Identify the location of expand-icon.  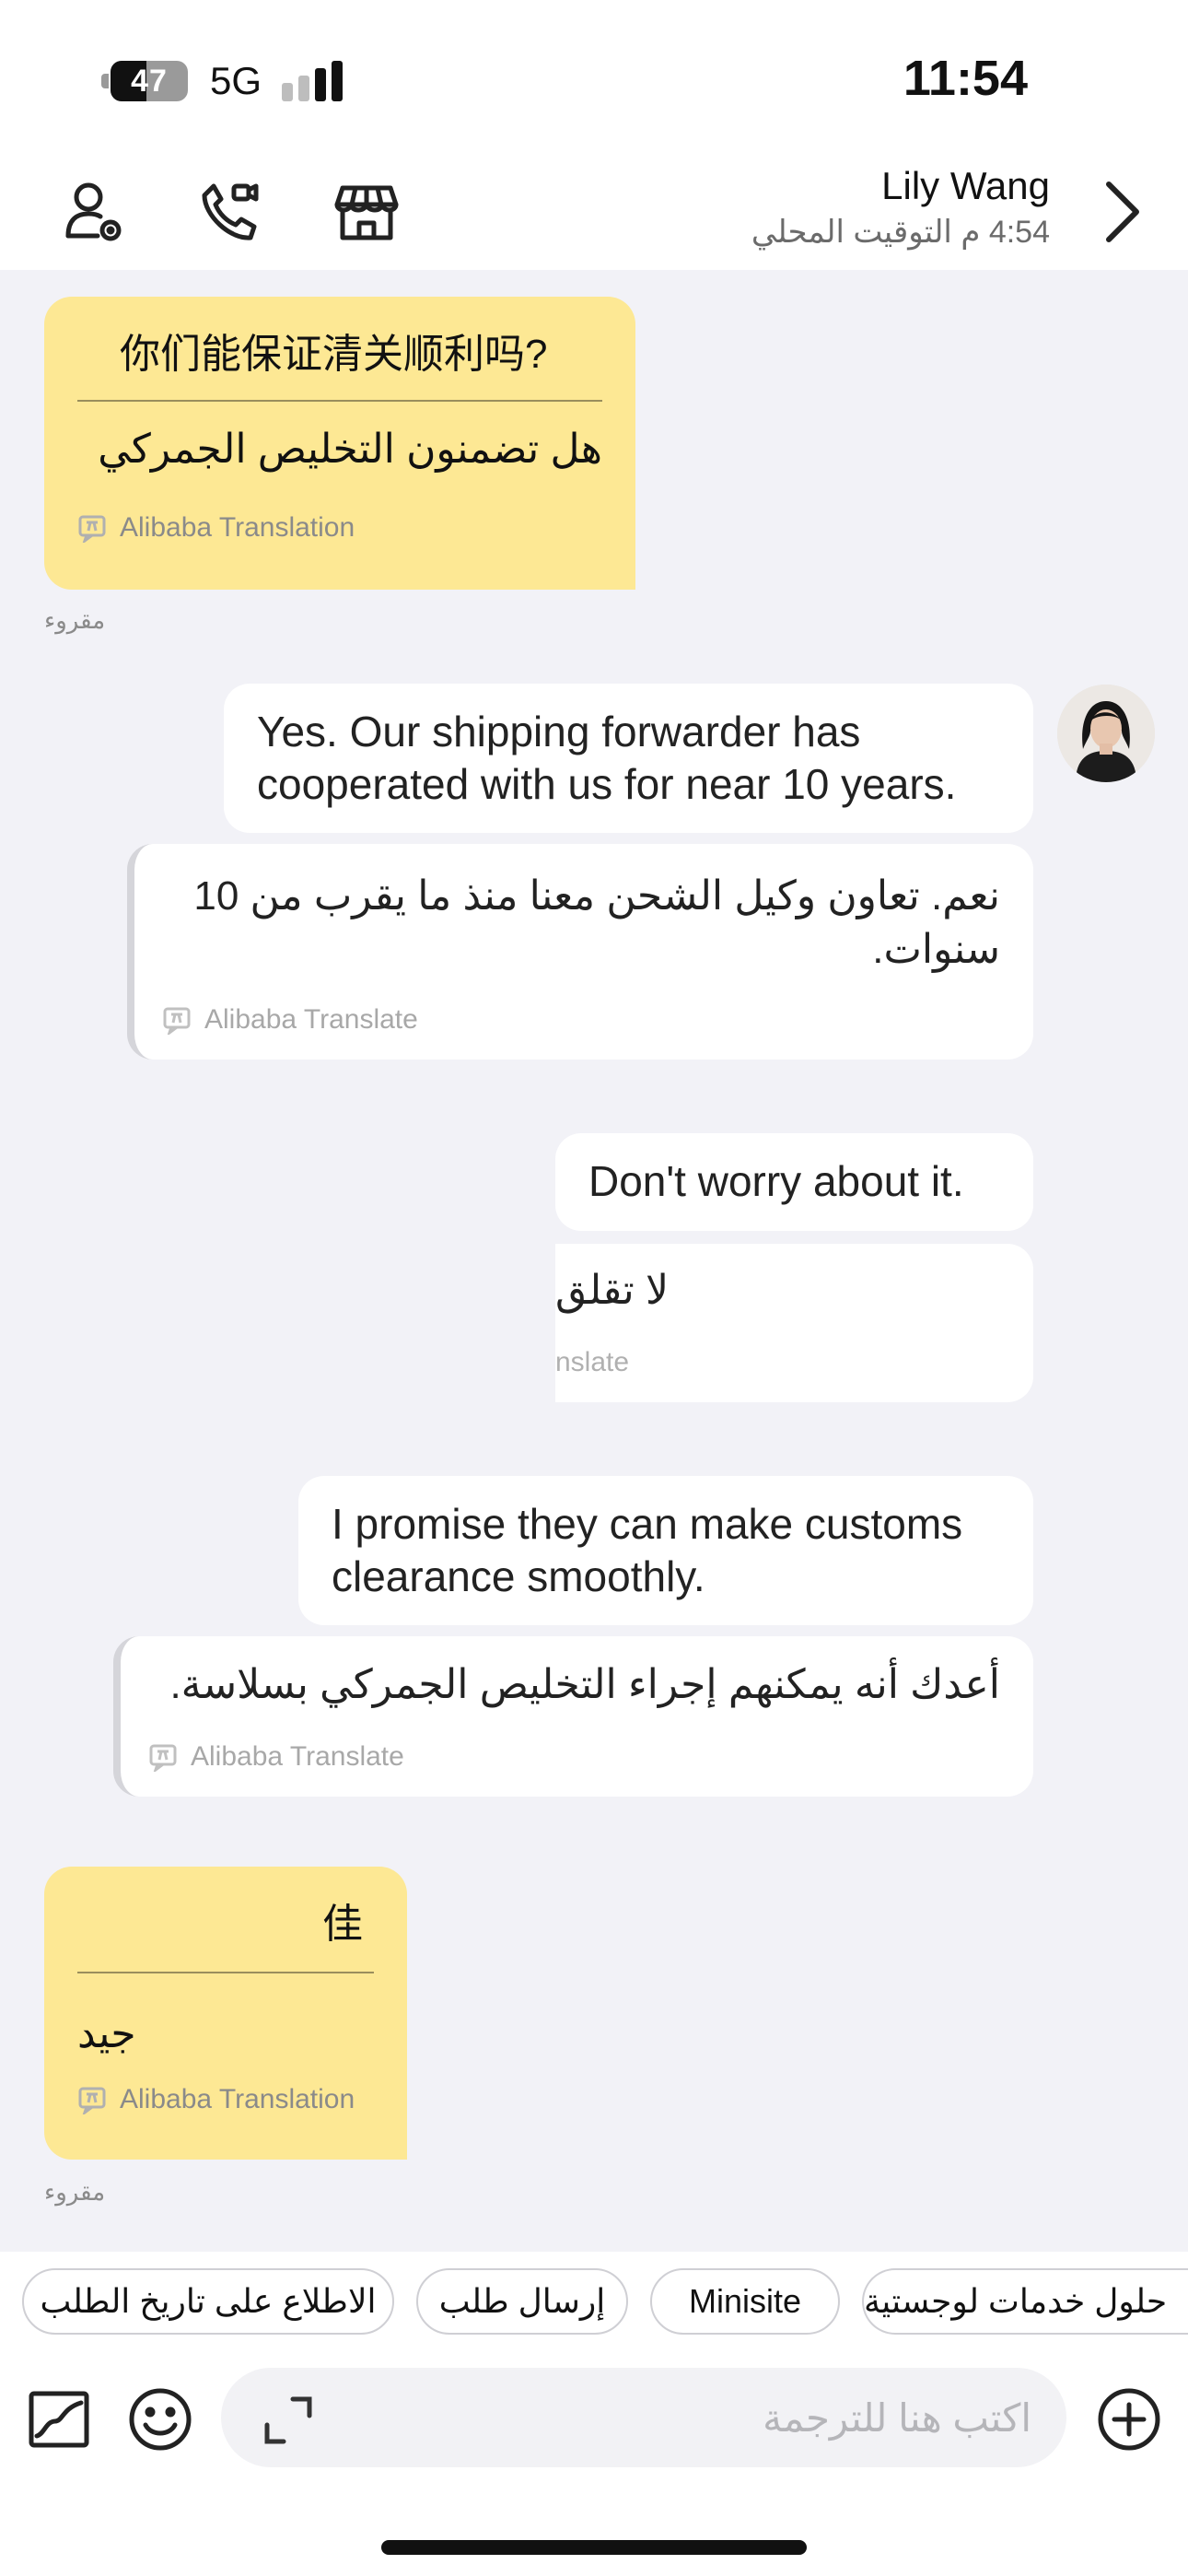
(288, 2420).